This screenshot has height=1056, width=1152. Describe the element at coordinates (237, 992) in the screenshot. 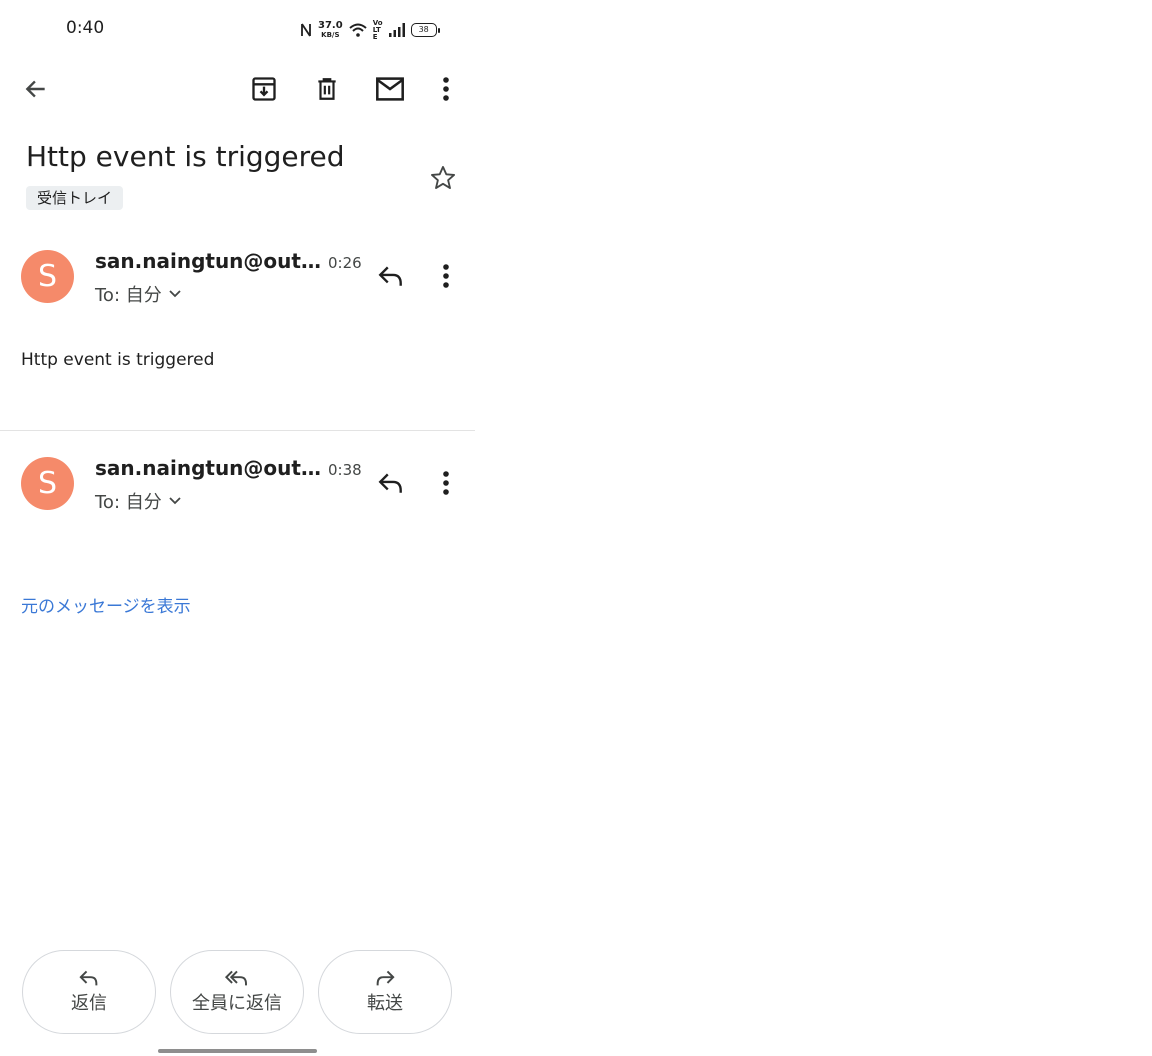

I see `reply-all-action-button: 全員に返信` at that location.